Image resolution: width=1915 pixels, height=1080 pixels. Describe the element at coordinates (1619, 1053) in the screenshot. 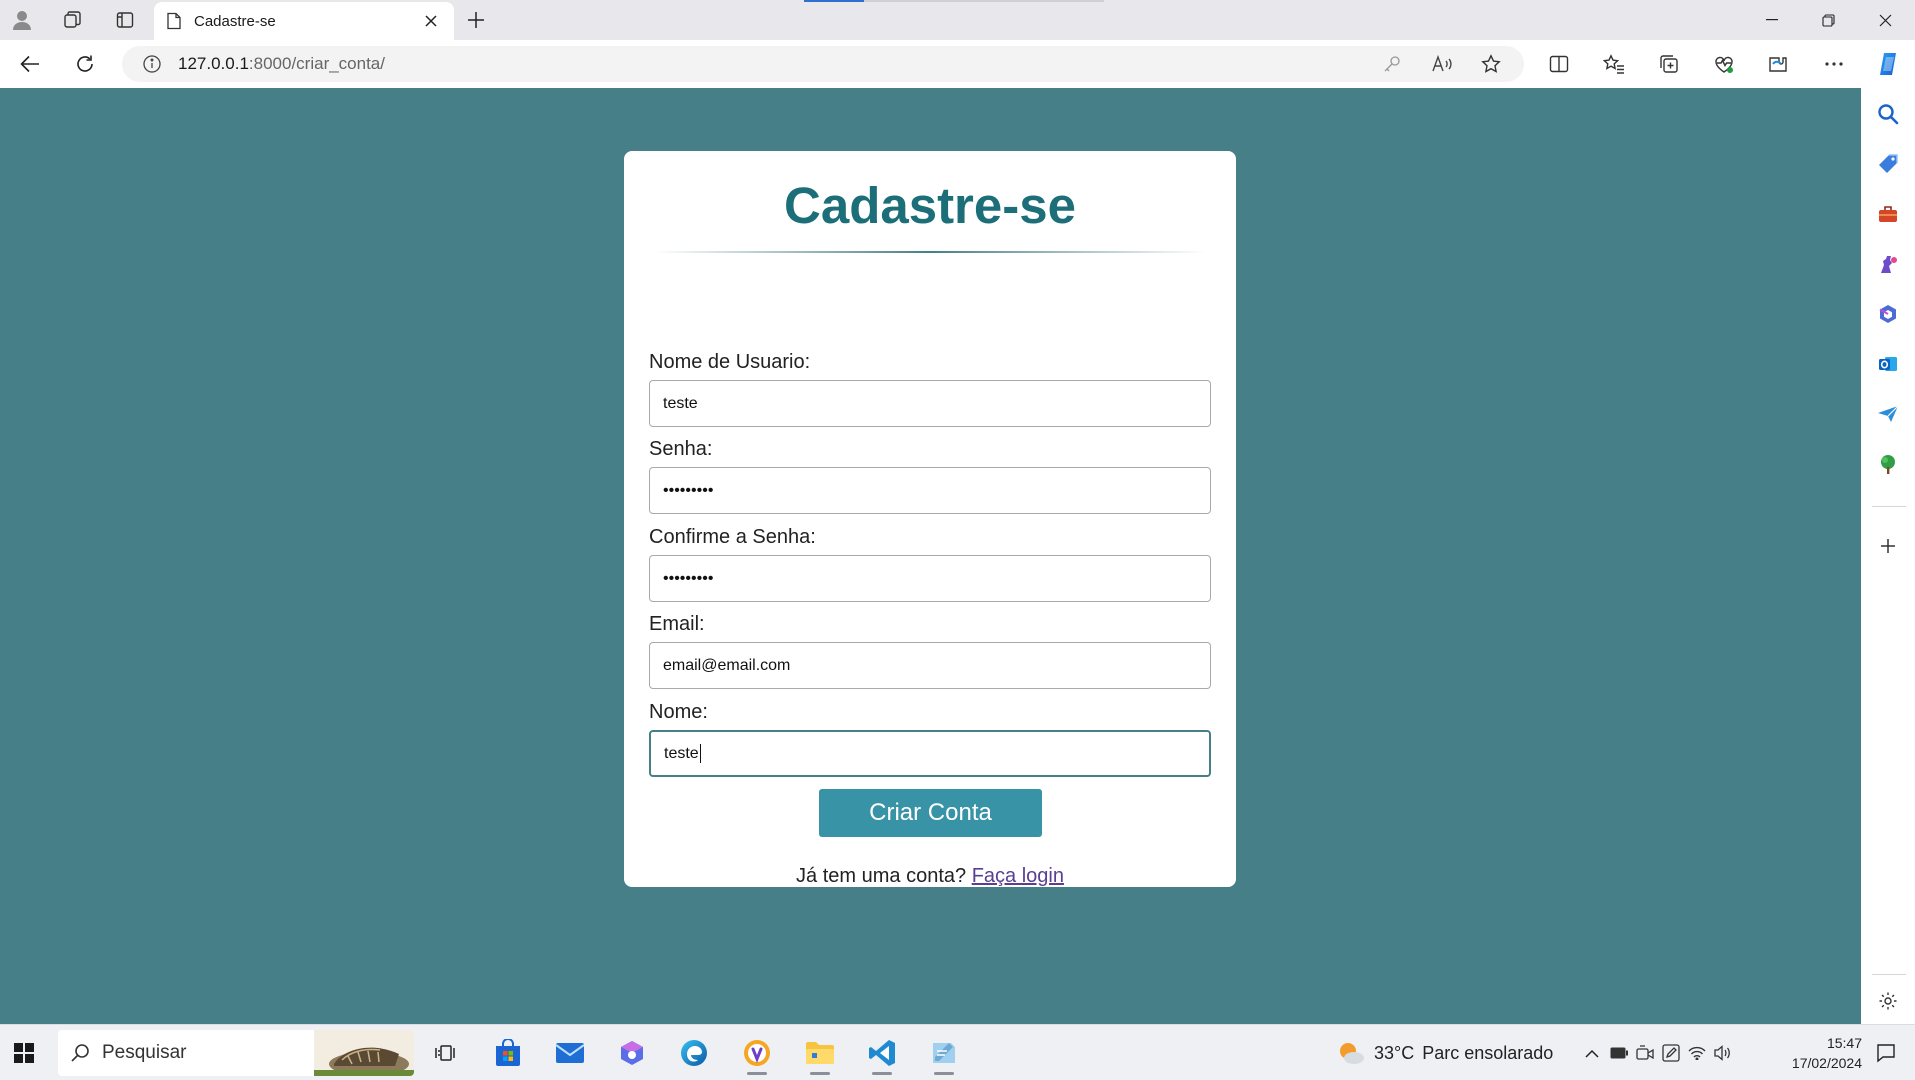

I see `battery-icon` at that location.